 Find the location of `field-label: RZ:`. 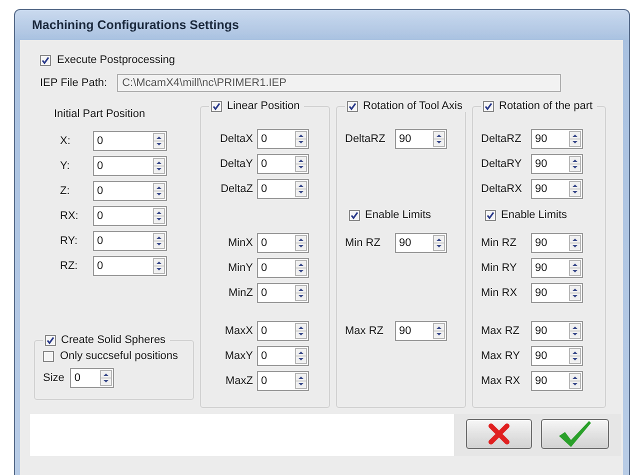

field-label: RZ: is located at coordinates (69, 266).